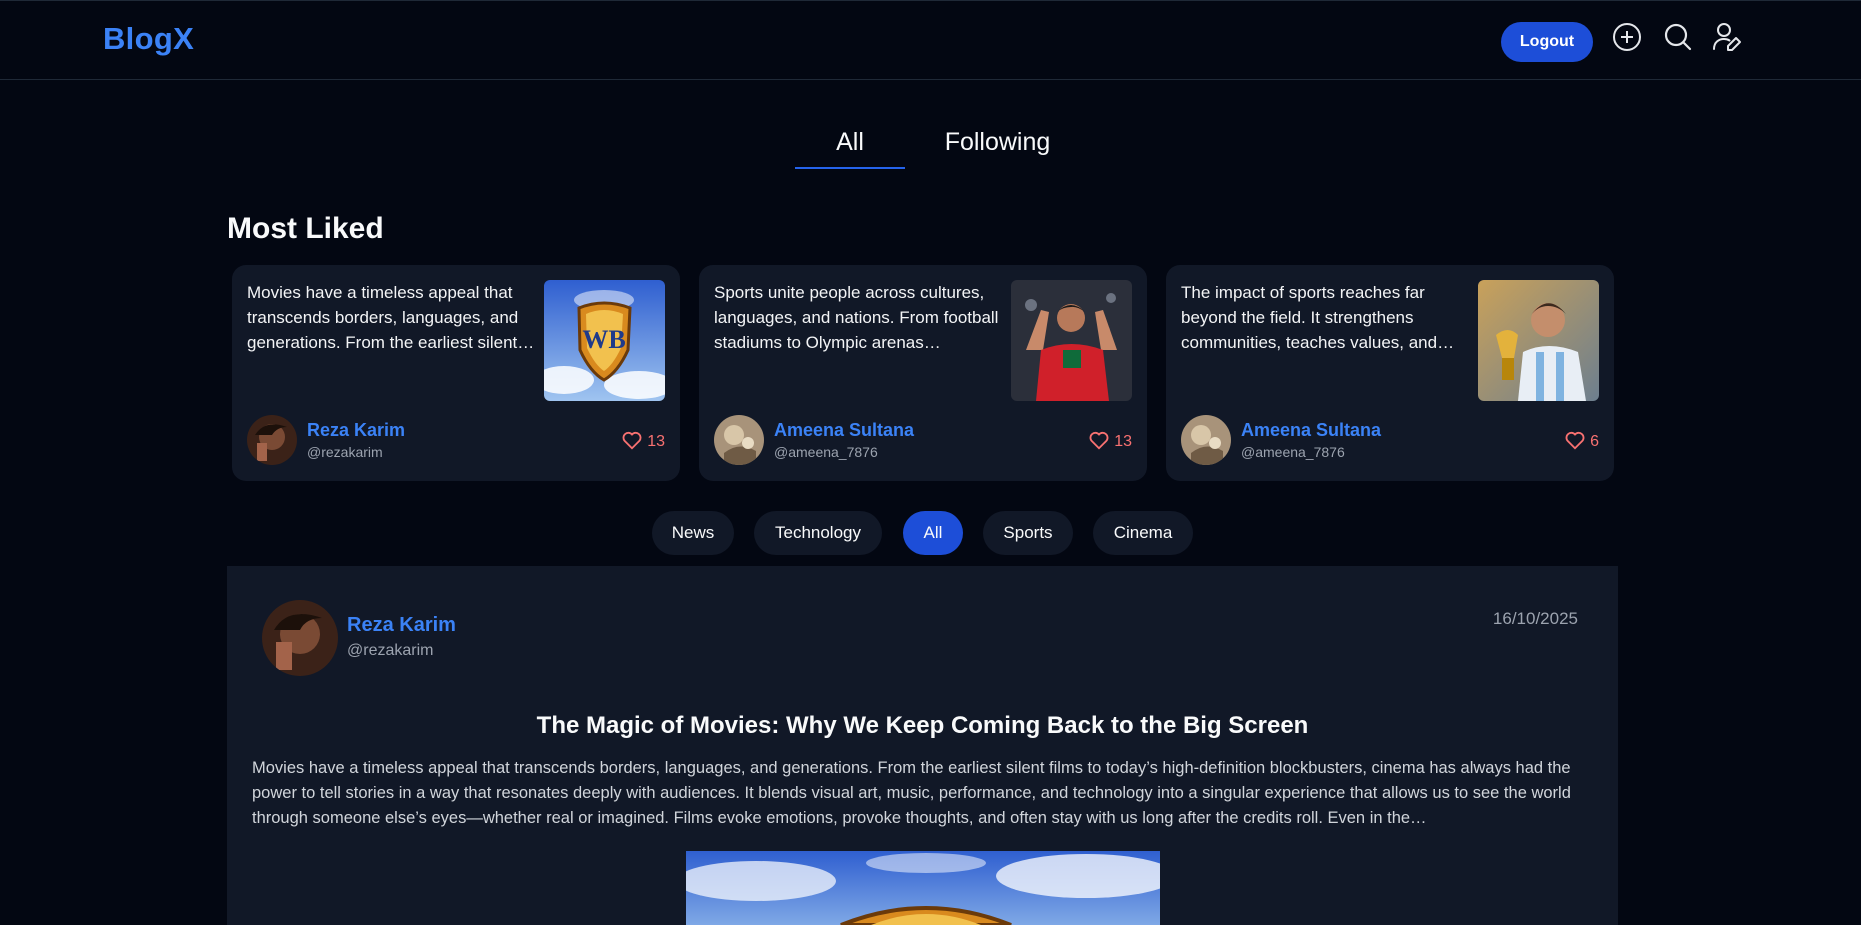 The image size is (1861, 925). I want to click on category-chip-cinema: Cinema, so click(1143, 533).